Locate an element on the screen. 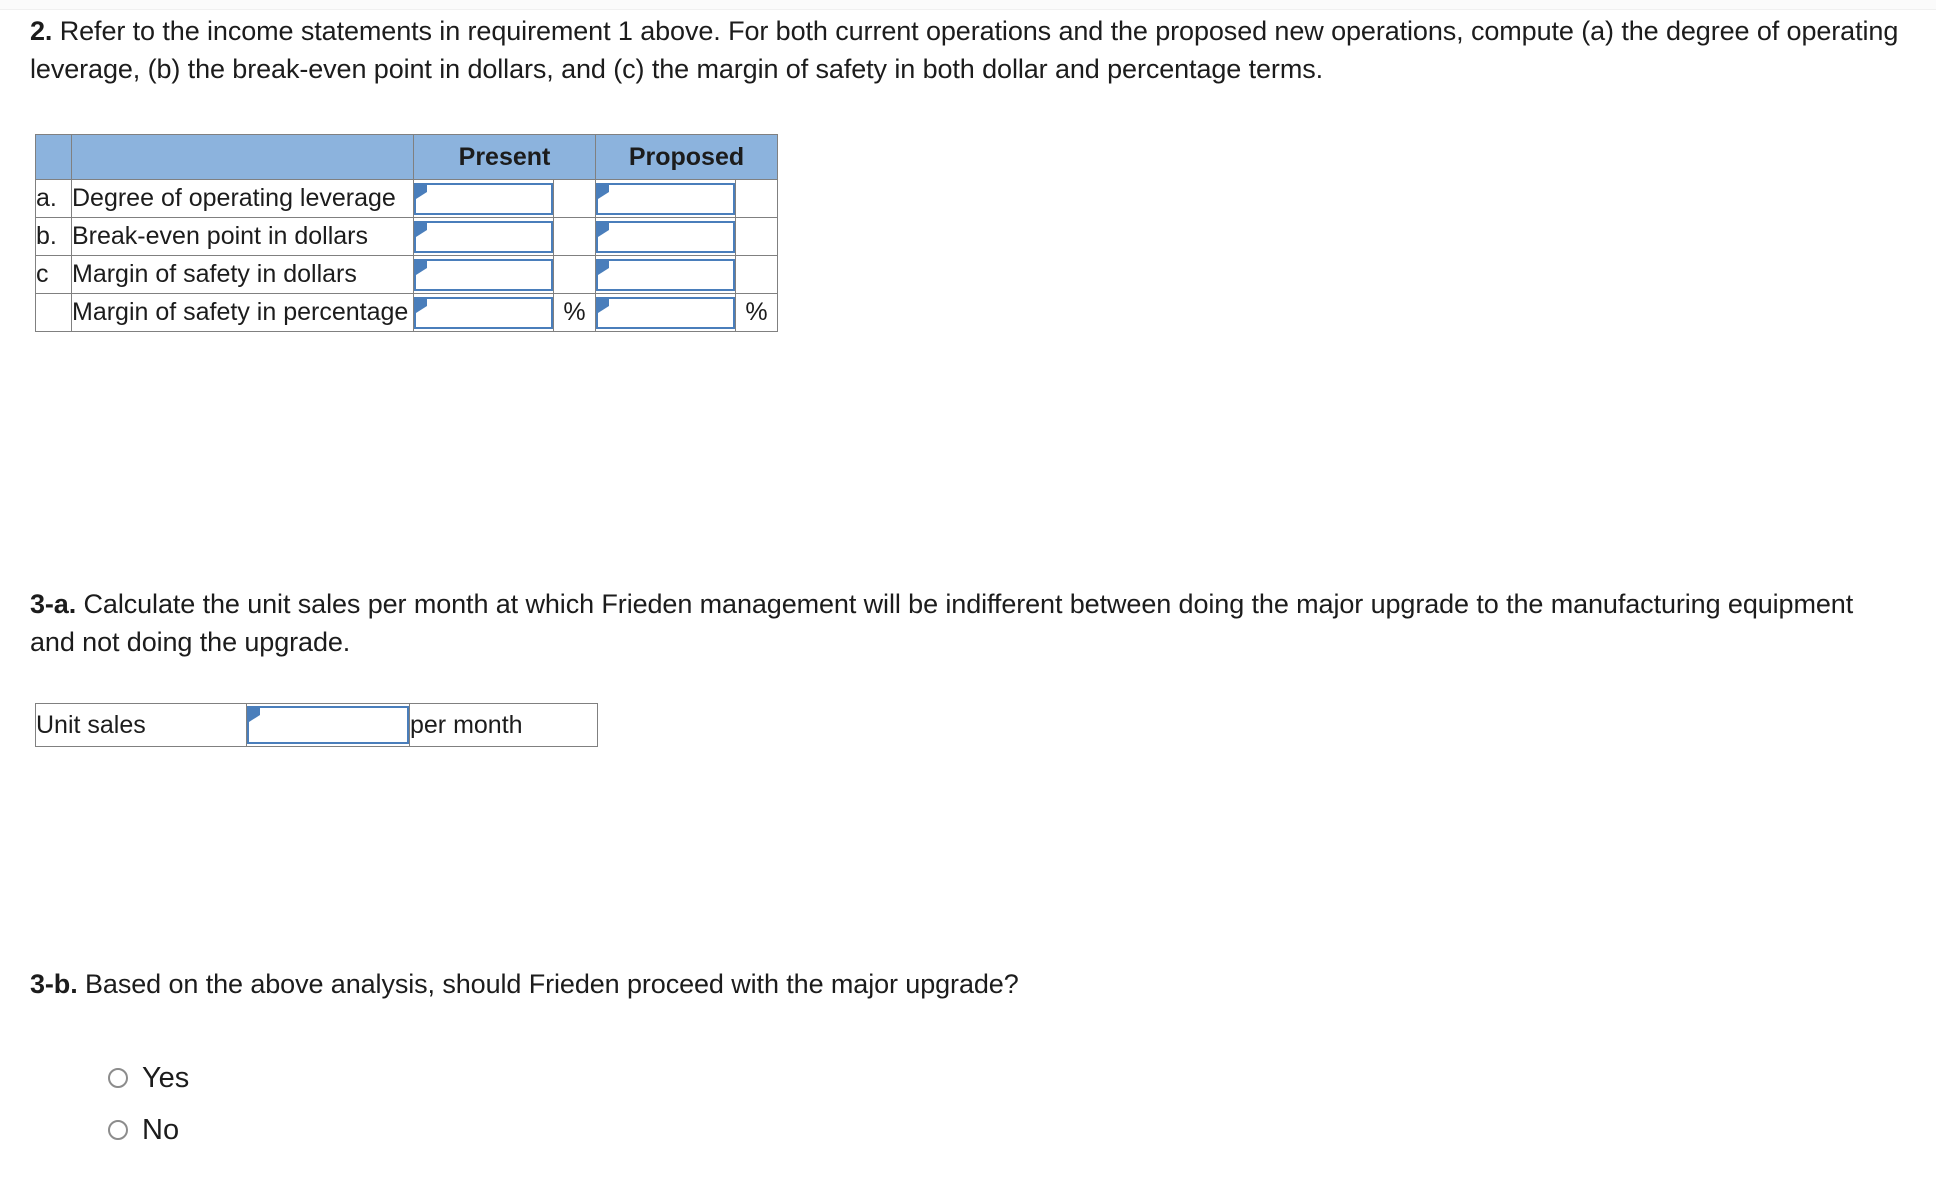 This screenshot has height=1192, width=1936. table-row: Unit sales per month is located at coordinates (316, 725).